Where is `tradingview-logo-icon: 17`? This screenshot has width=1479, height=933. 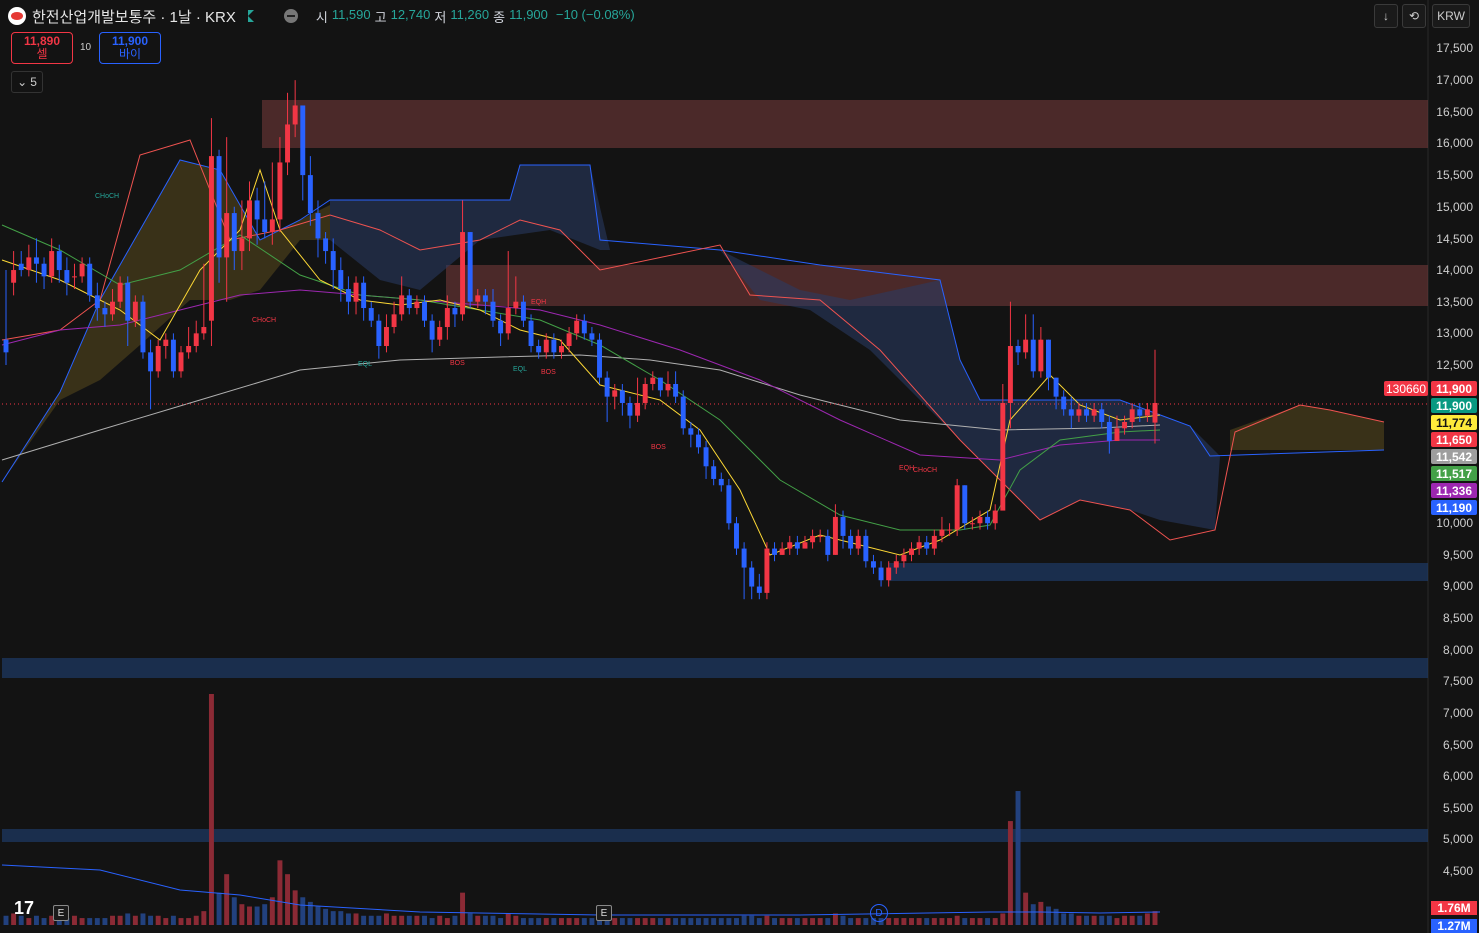 tradingview-logo-icon: 17 is located at coordinates (24, 908).